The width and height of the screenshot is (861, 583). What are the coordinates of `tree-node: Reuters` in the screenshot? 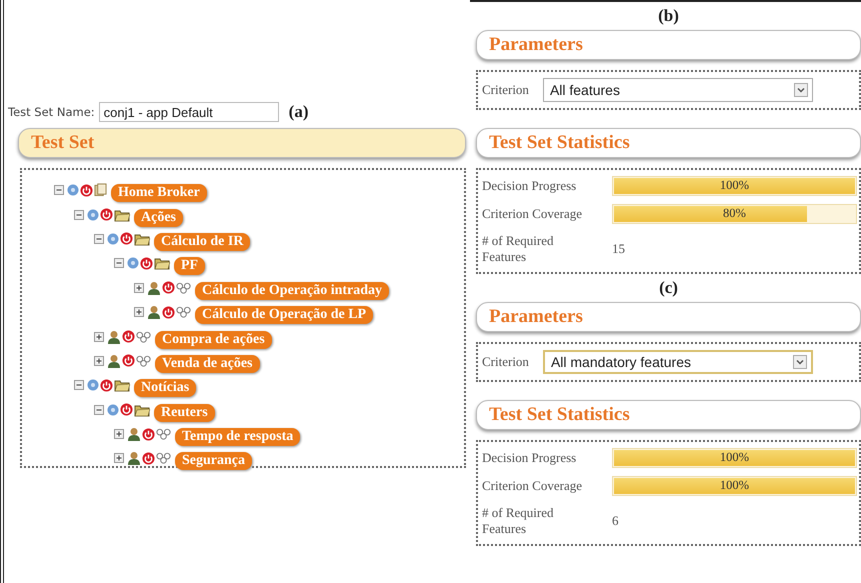 It's located at (184, 413).